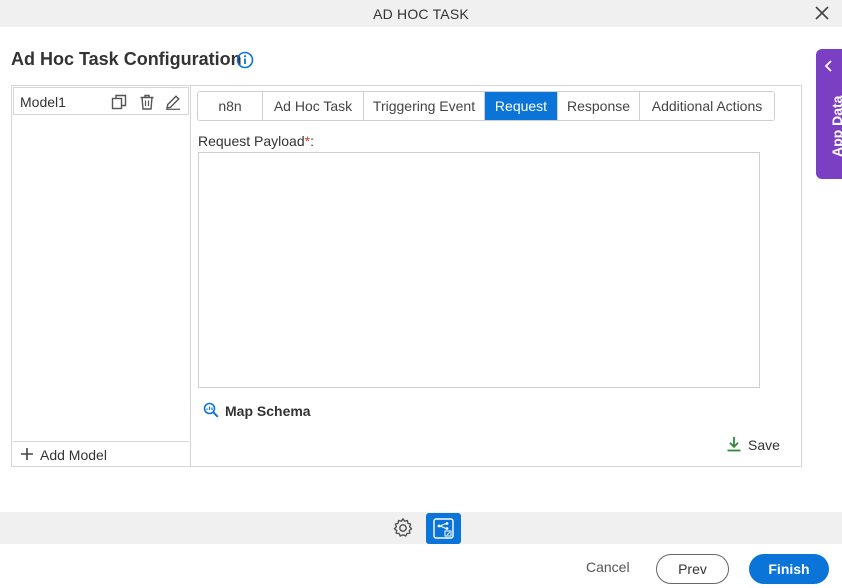 The height and width of the screenshot is (588, 842). I want to click on tab-request: Request, so click(521, 106).